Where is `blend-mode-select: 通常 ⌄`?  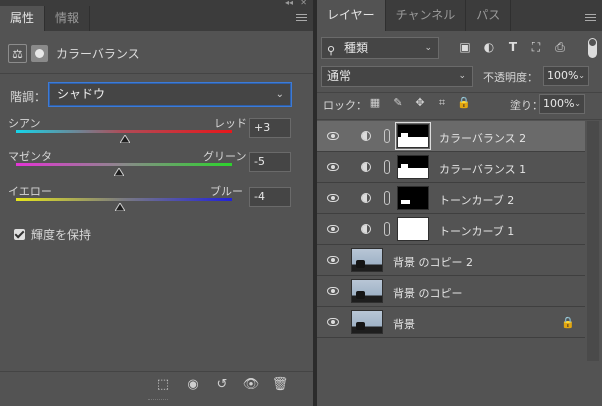 blend-mode-select: 通常 ⌄ is located at coordinates (397, 76).